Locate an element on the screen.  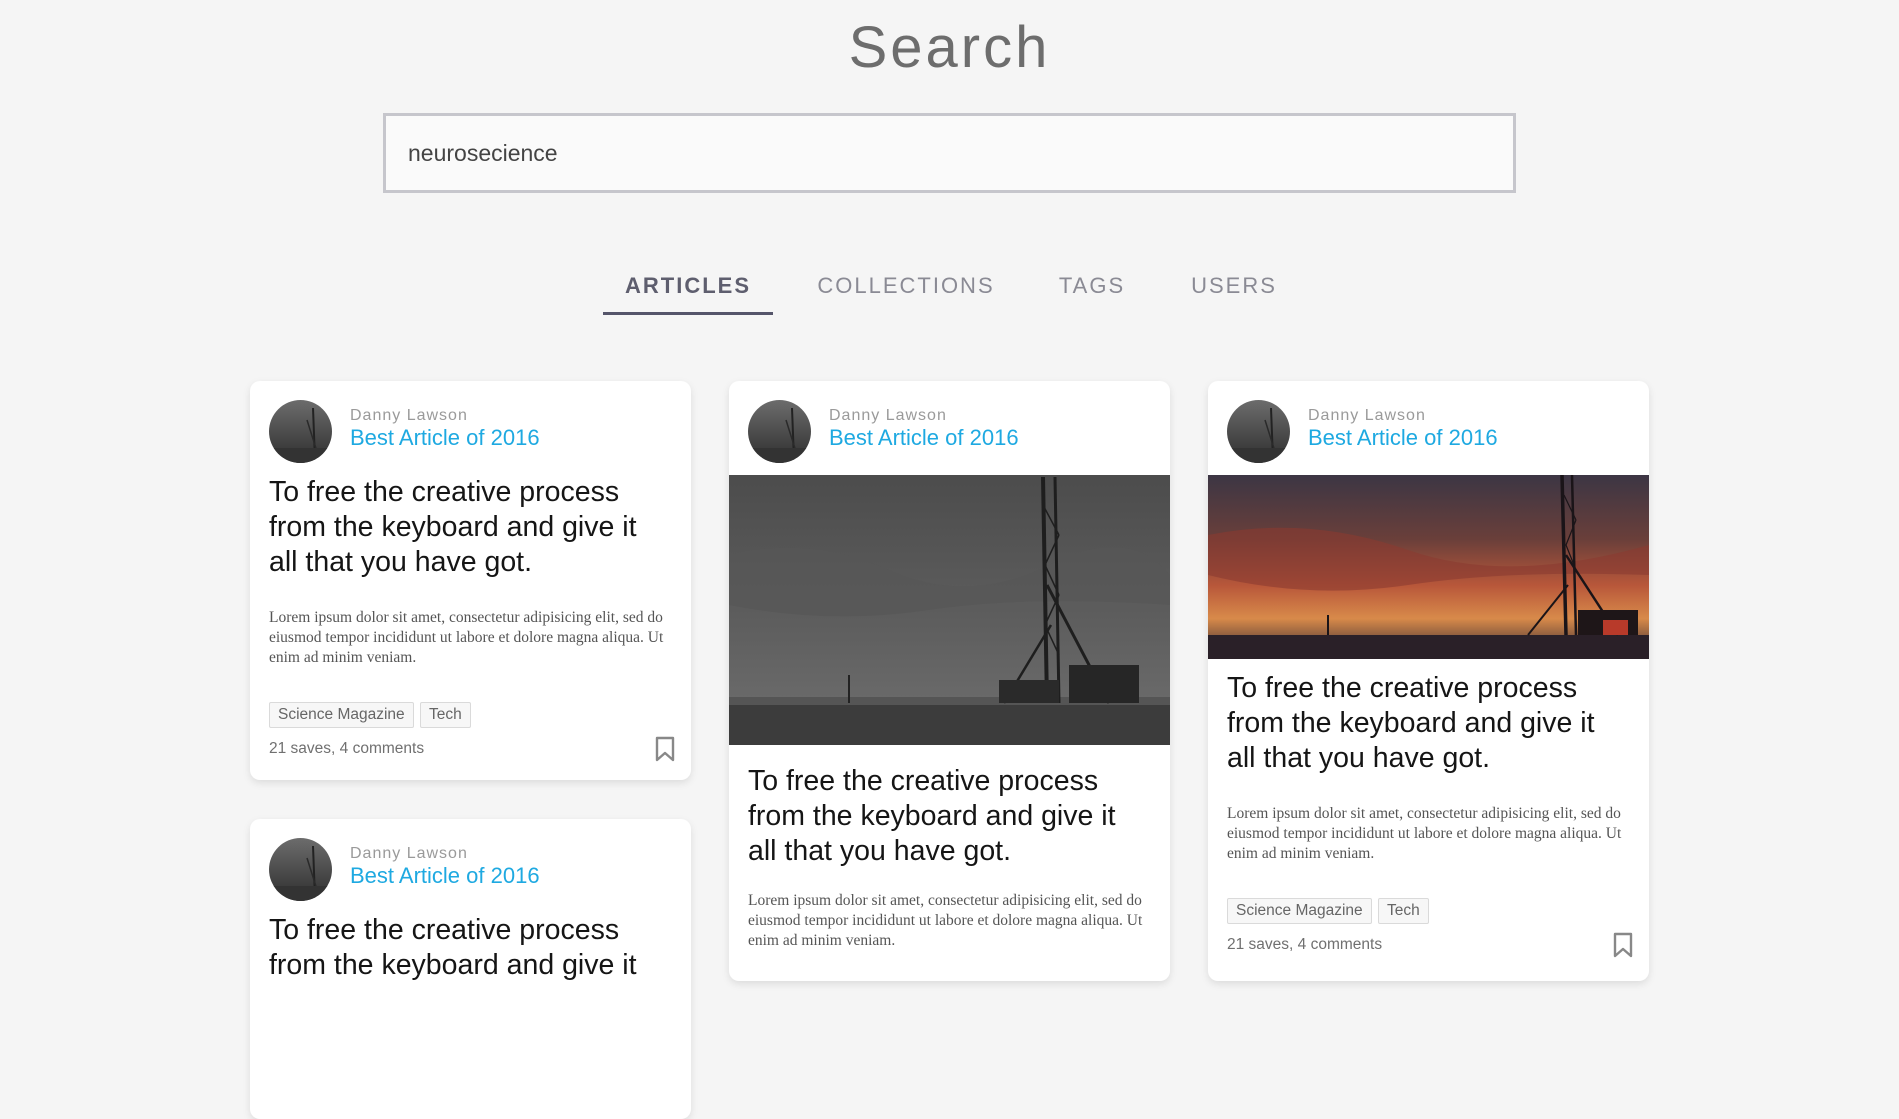
page-title: Search is located at coordinates (949, 47).